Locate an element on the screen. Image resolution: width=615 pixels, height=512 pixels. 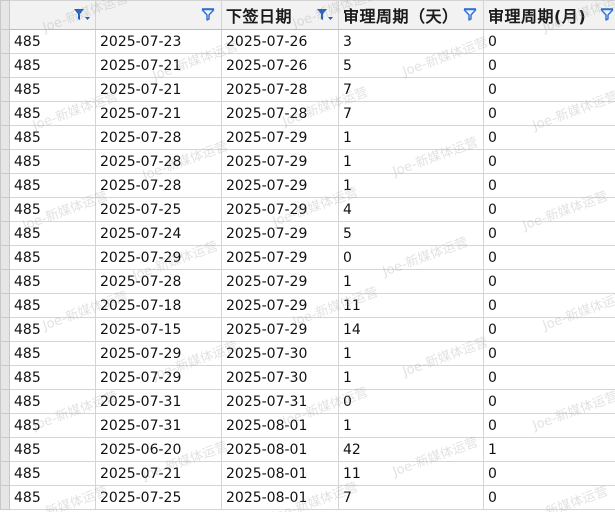
table-row: 485 2025-07-23 2025-07-26 3 0 is located at coordinates (307, 41).